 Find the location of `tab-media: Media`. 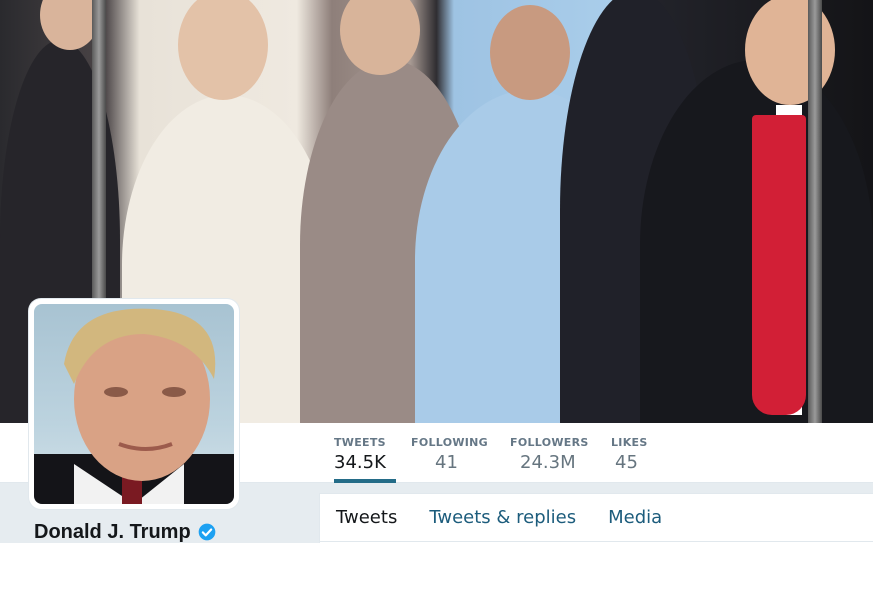

tab-media: Media is located at coordinates (635, 518).